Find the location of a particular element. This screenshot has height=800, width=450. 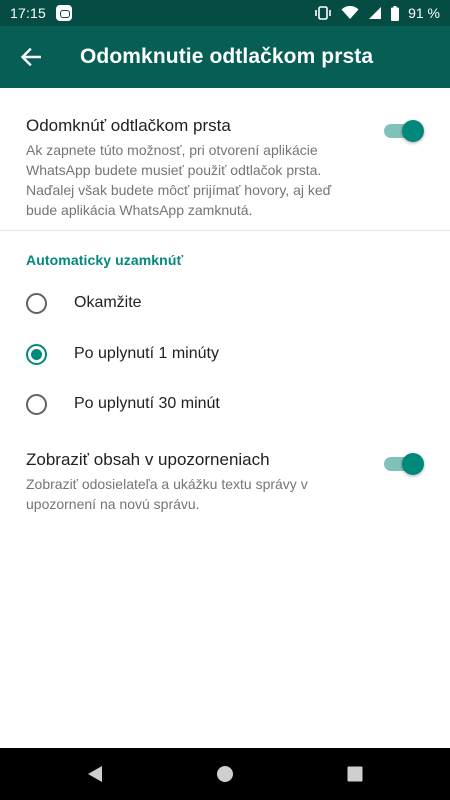

radio-button-selected is located at coordinates (36, 354).